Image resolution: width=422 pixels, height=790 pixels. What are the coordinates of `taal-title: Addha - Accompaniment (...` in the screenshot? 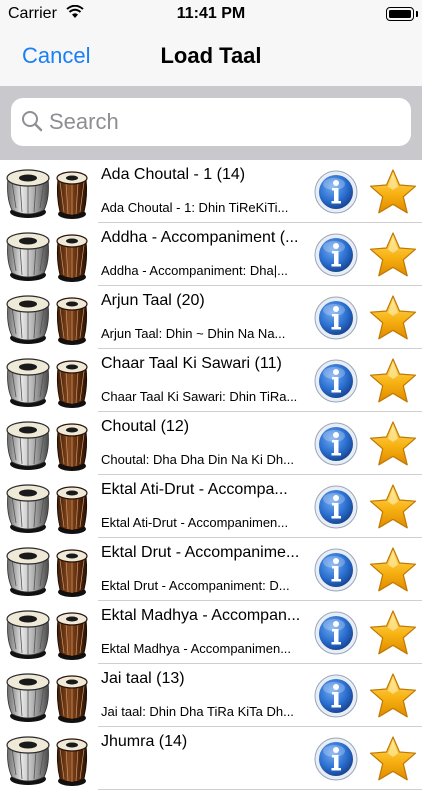 It's located at (200, 237).